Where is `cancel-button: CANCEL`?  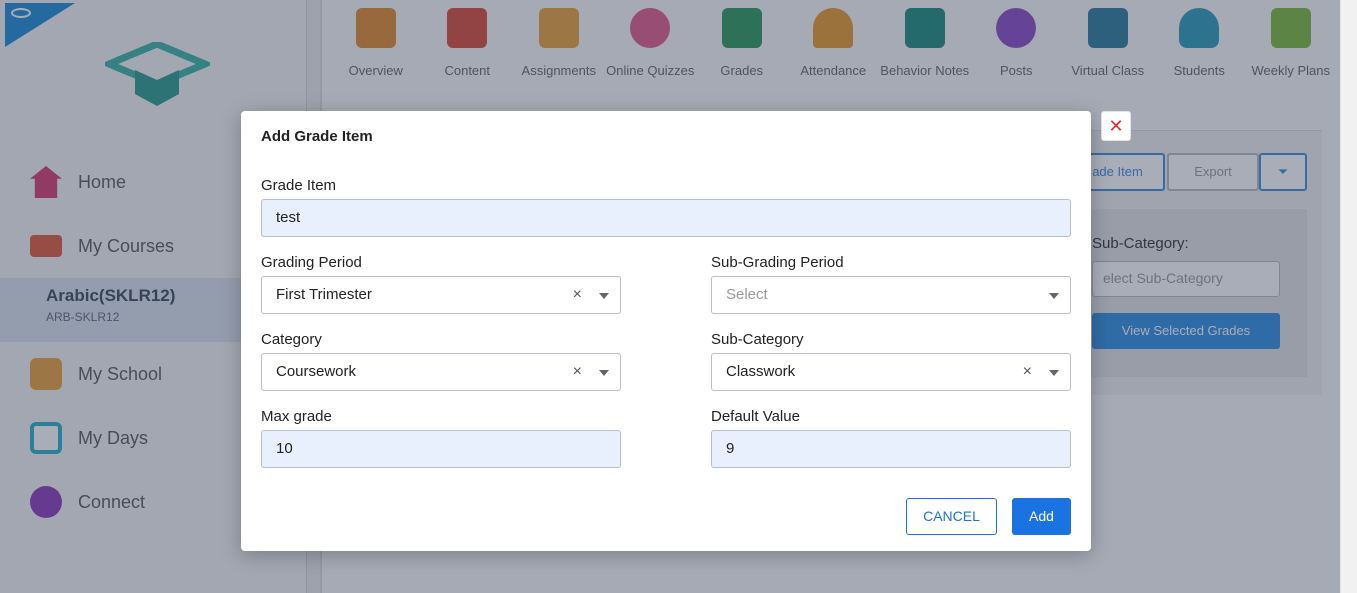 cancel-button: CANCEL is located at coordinates (951, 516).